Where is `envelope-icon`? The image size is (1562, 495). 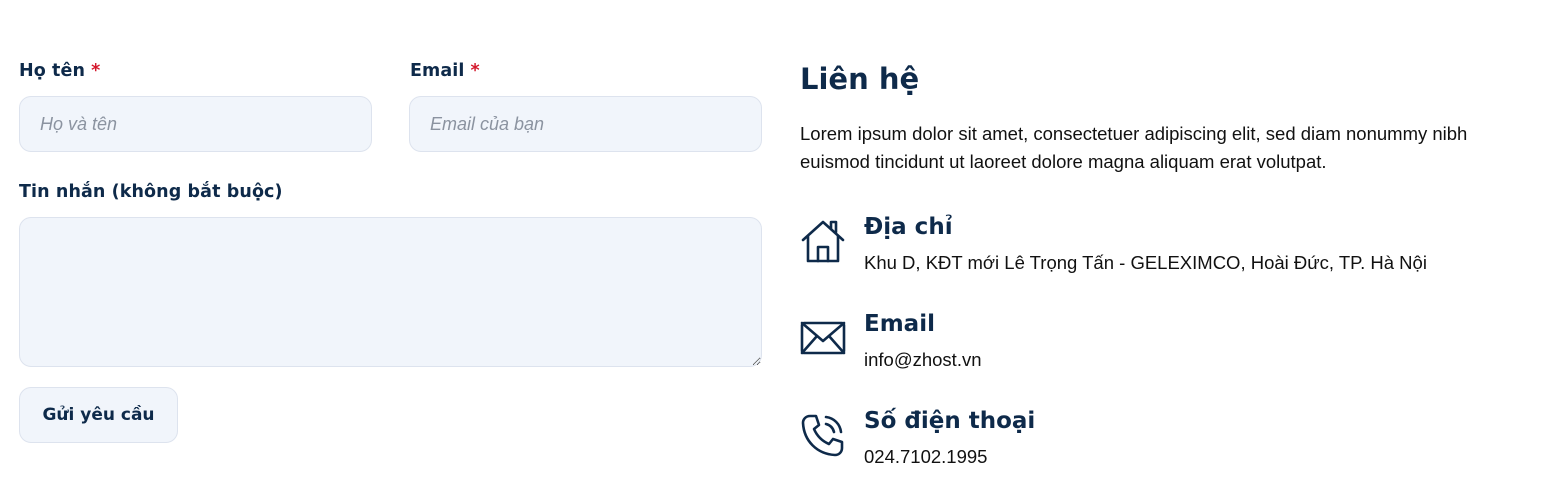
envelope-icon is located at coordinates (823, 338).